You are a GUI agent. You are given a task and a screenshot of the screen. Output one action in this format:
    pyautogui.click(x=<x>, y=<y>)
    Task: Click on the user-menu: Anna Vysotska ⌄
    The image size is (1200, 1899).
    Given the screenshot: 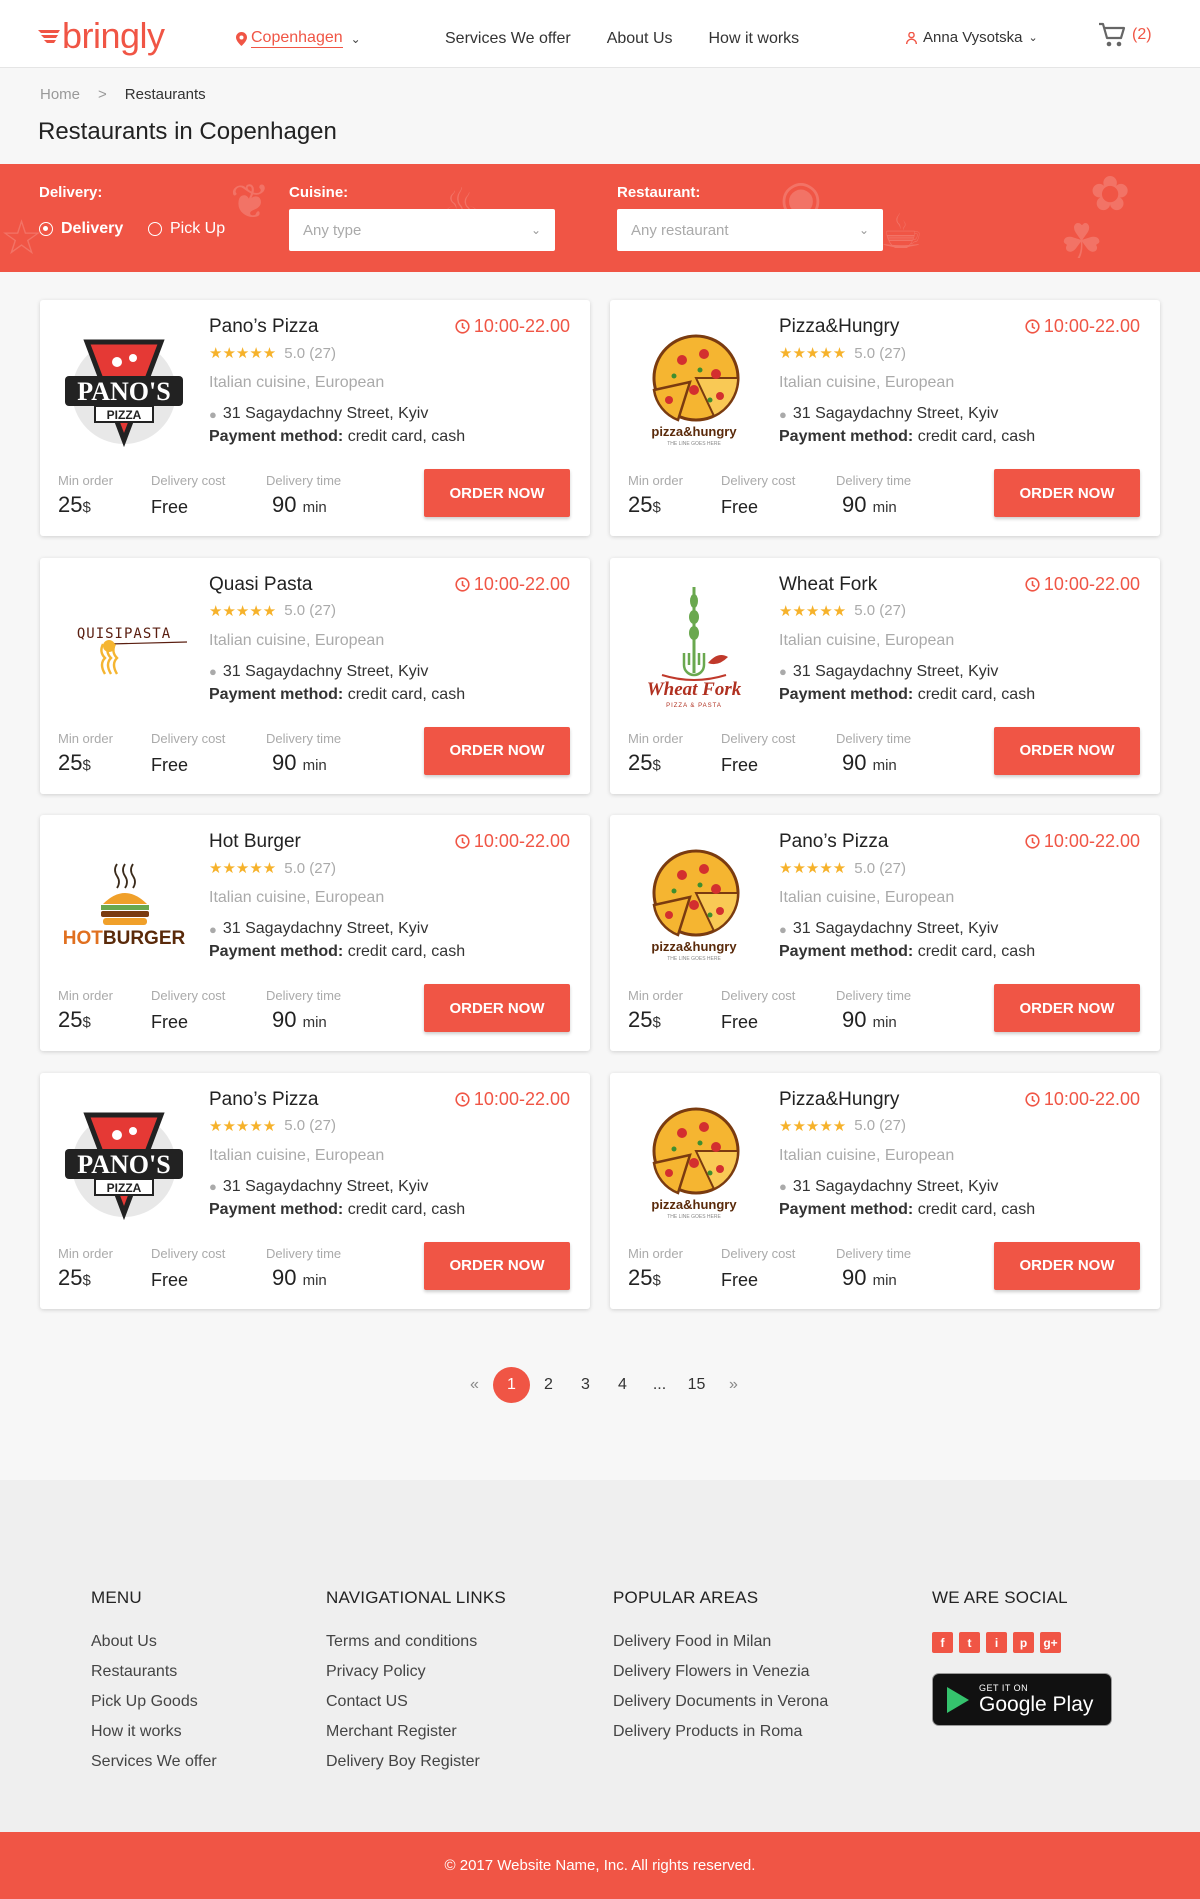 What is the action you would take?
    pyautogui.click(x=972, y=37)
    